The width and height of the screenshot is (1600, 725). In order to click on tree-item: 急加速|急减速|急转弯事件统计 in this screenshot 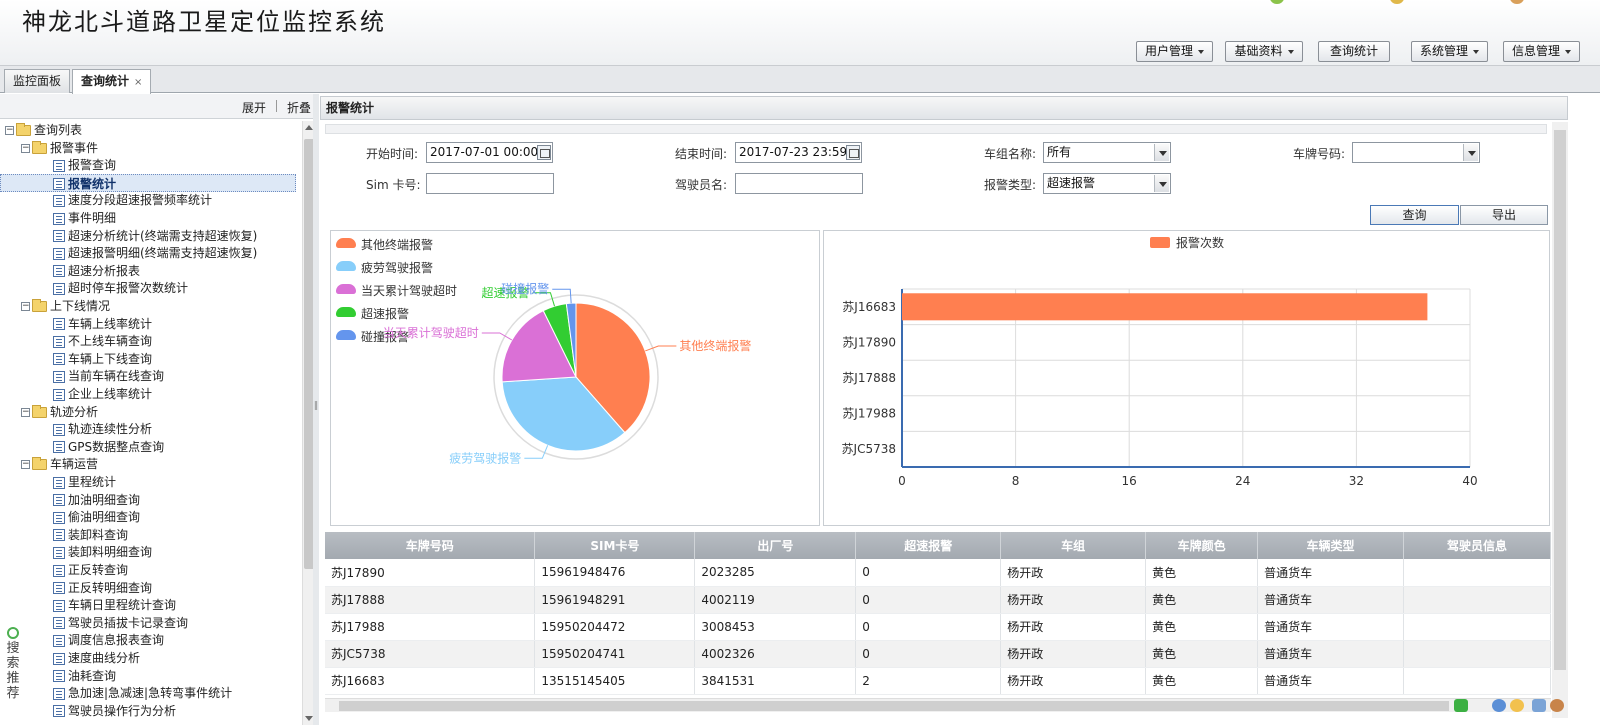, I will do `click(142, 693)`.